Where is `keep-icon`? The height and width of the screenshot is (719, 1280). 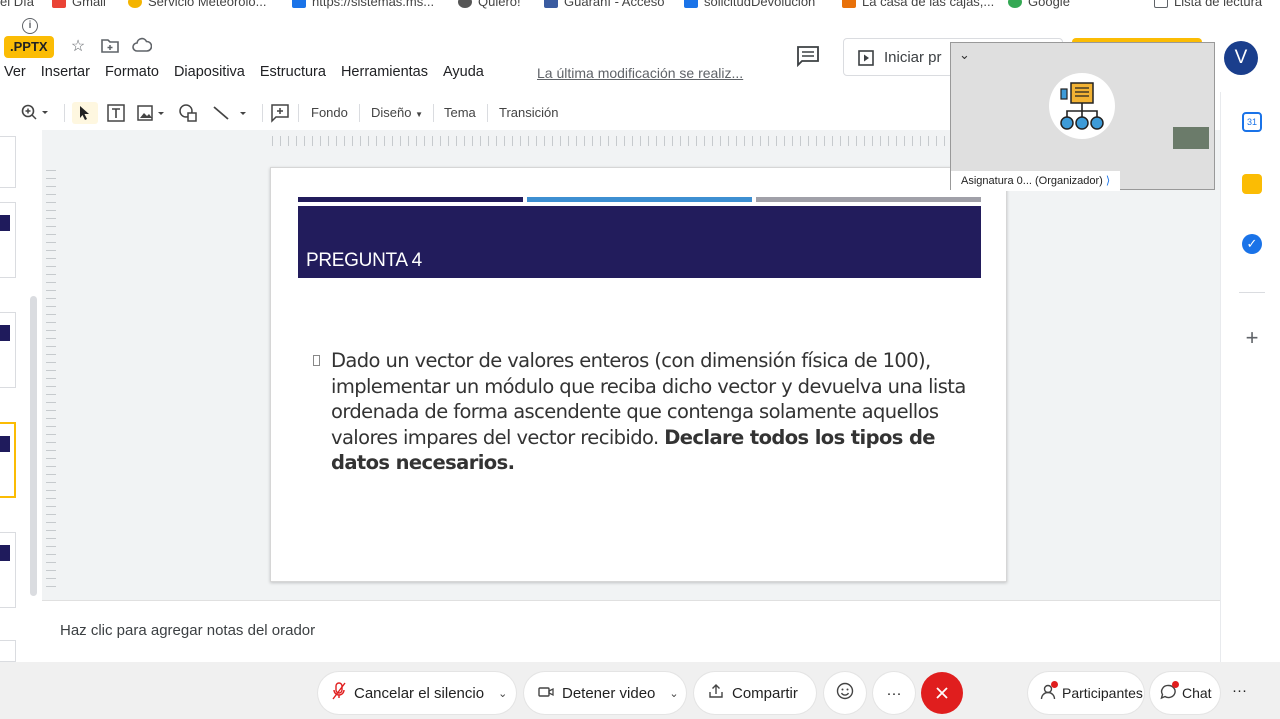 keep-icon is located at coordinates (1252, 184).